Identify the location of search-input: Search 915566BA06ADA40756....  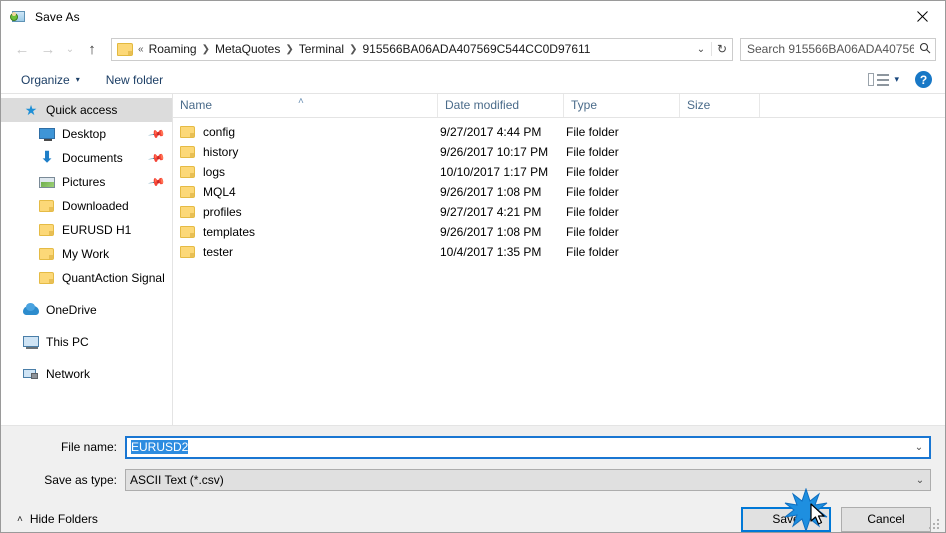
(827, 49).